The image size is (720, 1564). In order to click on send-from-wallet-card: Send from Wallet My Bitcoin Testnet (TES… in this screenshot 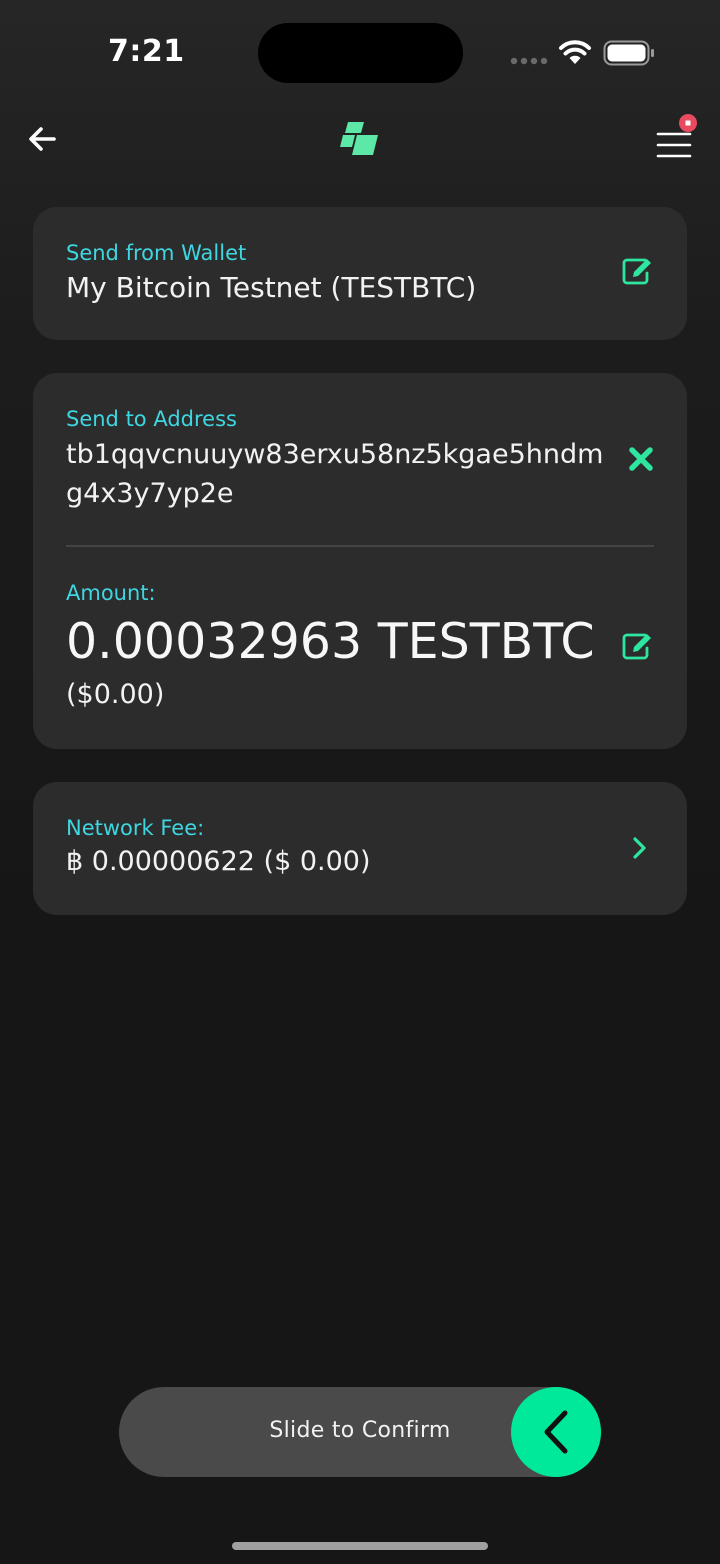, I will do `click(360, 273)`.